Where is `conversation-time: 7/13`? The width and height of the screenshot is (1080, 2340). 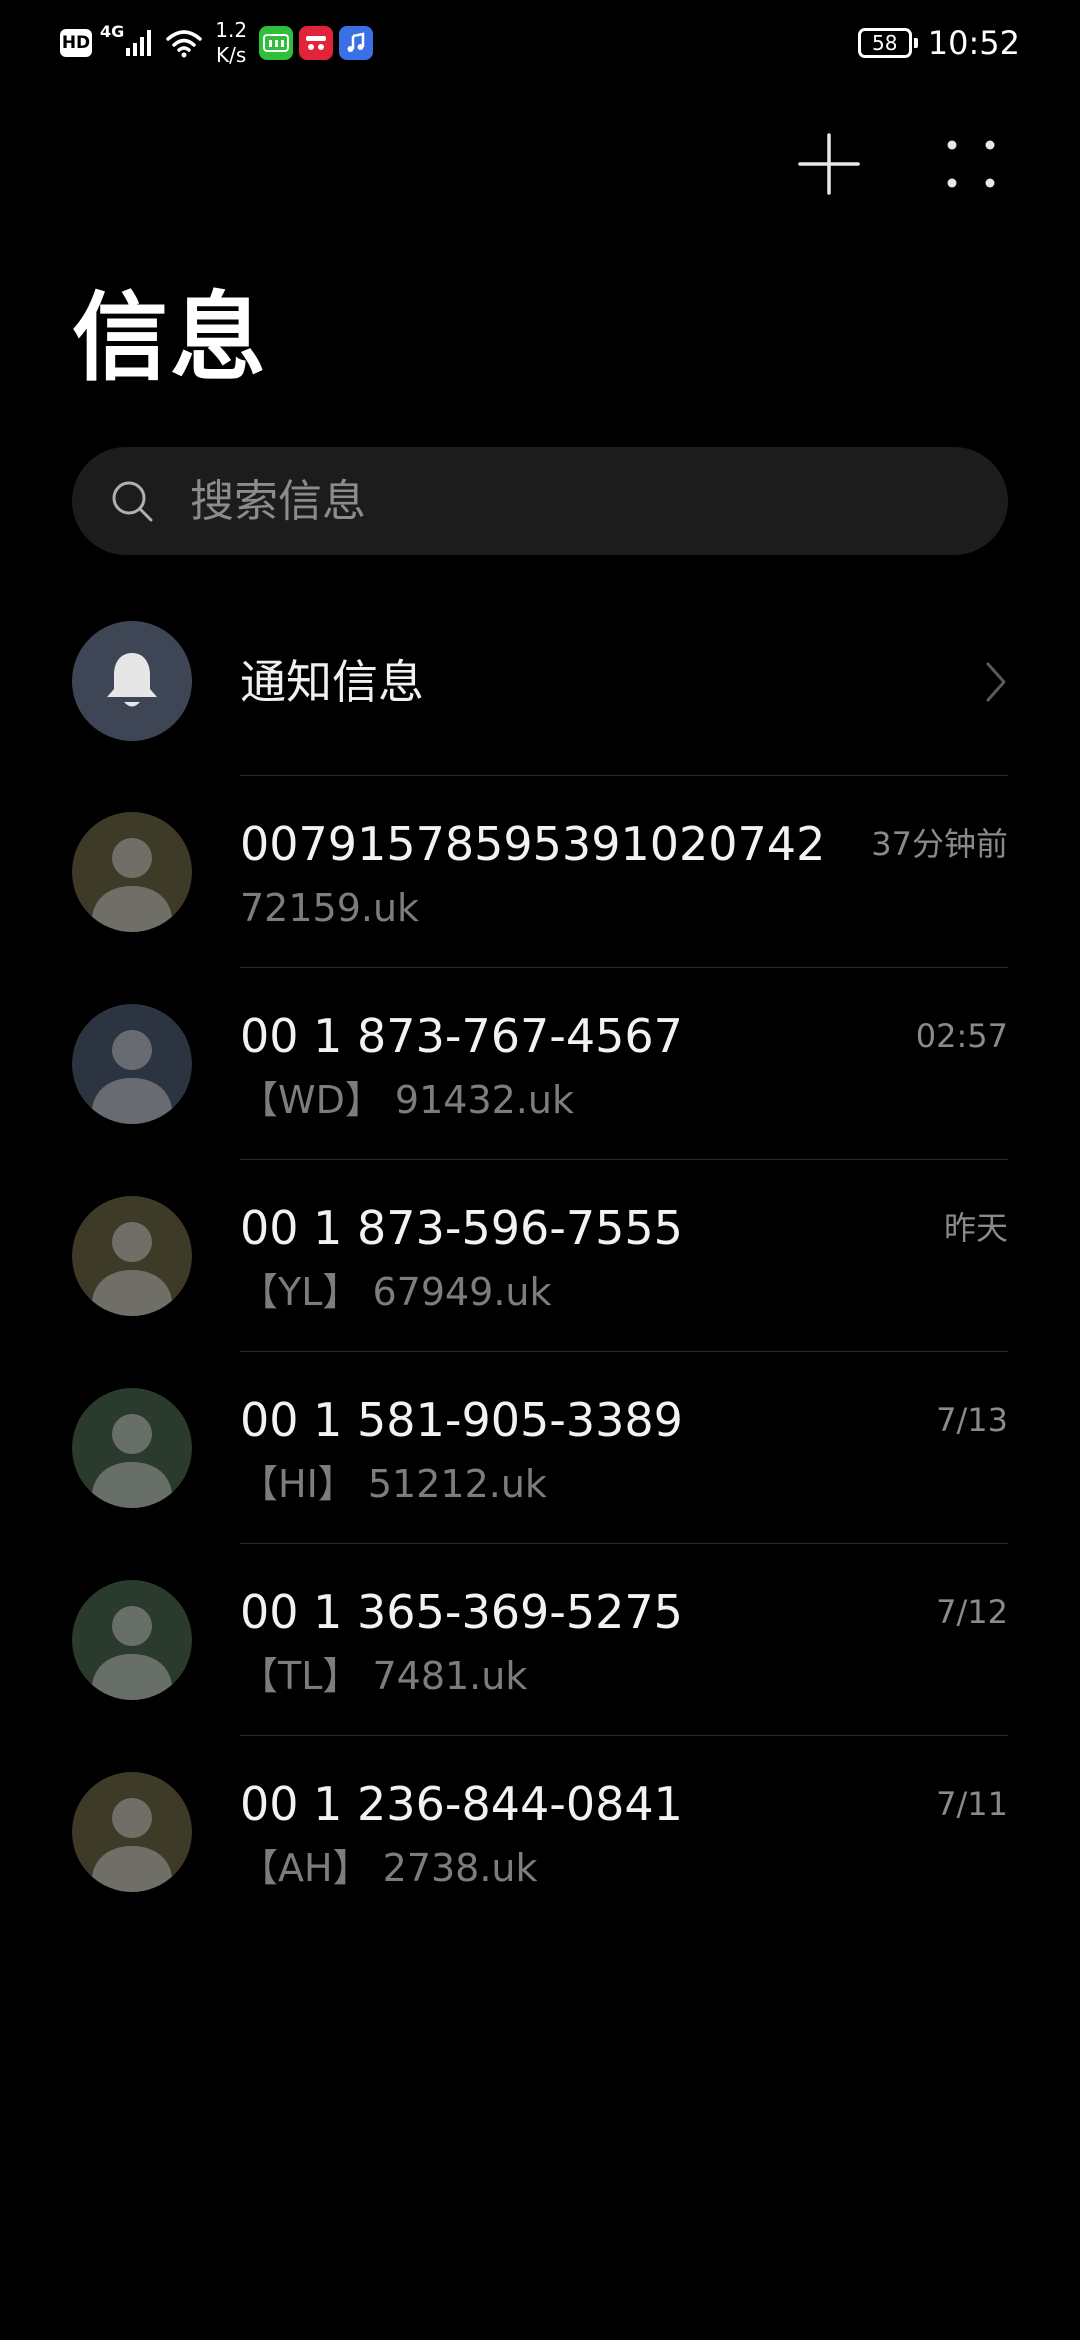 conversation-time: 7/13 is located at coordinates (972, 1420).